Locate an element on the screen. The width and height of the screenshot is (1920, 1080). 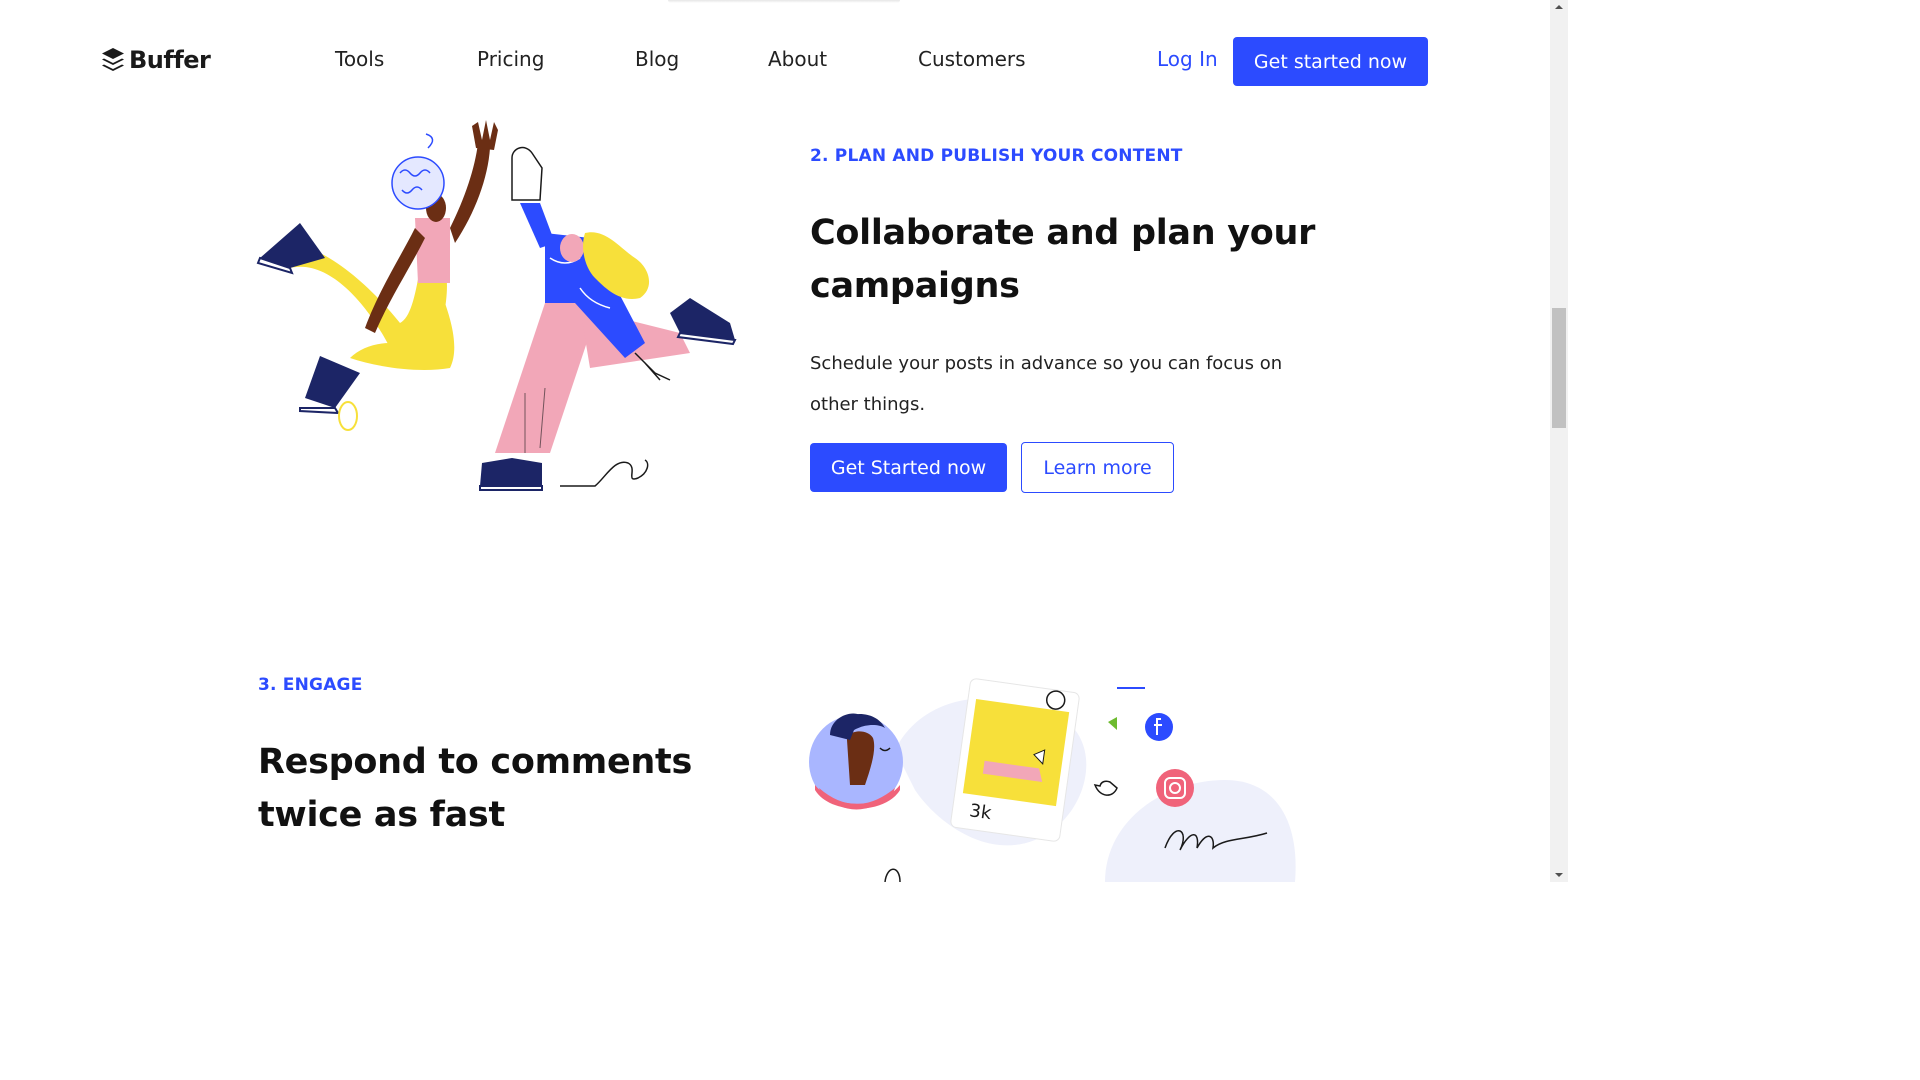
scroll-up-arrow-icon is located at coordinates (1559, 7).